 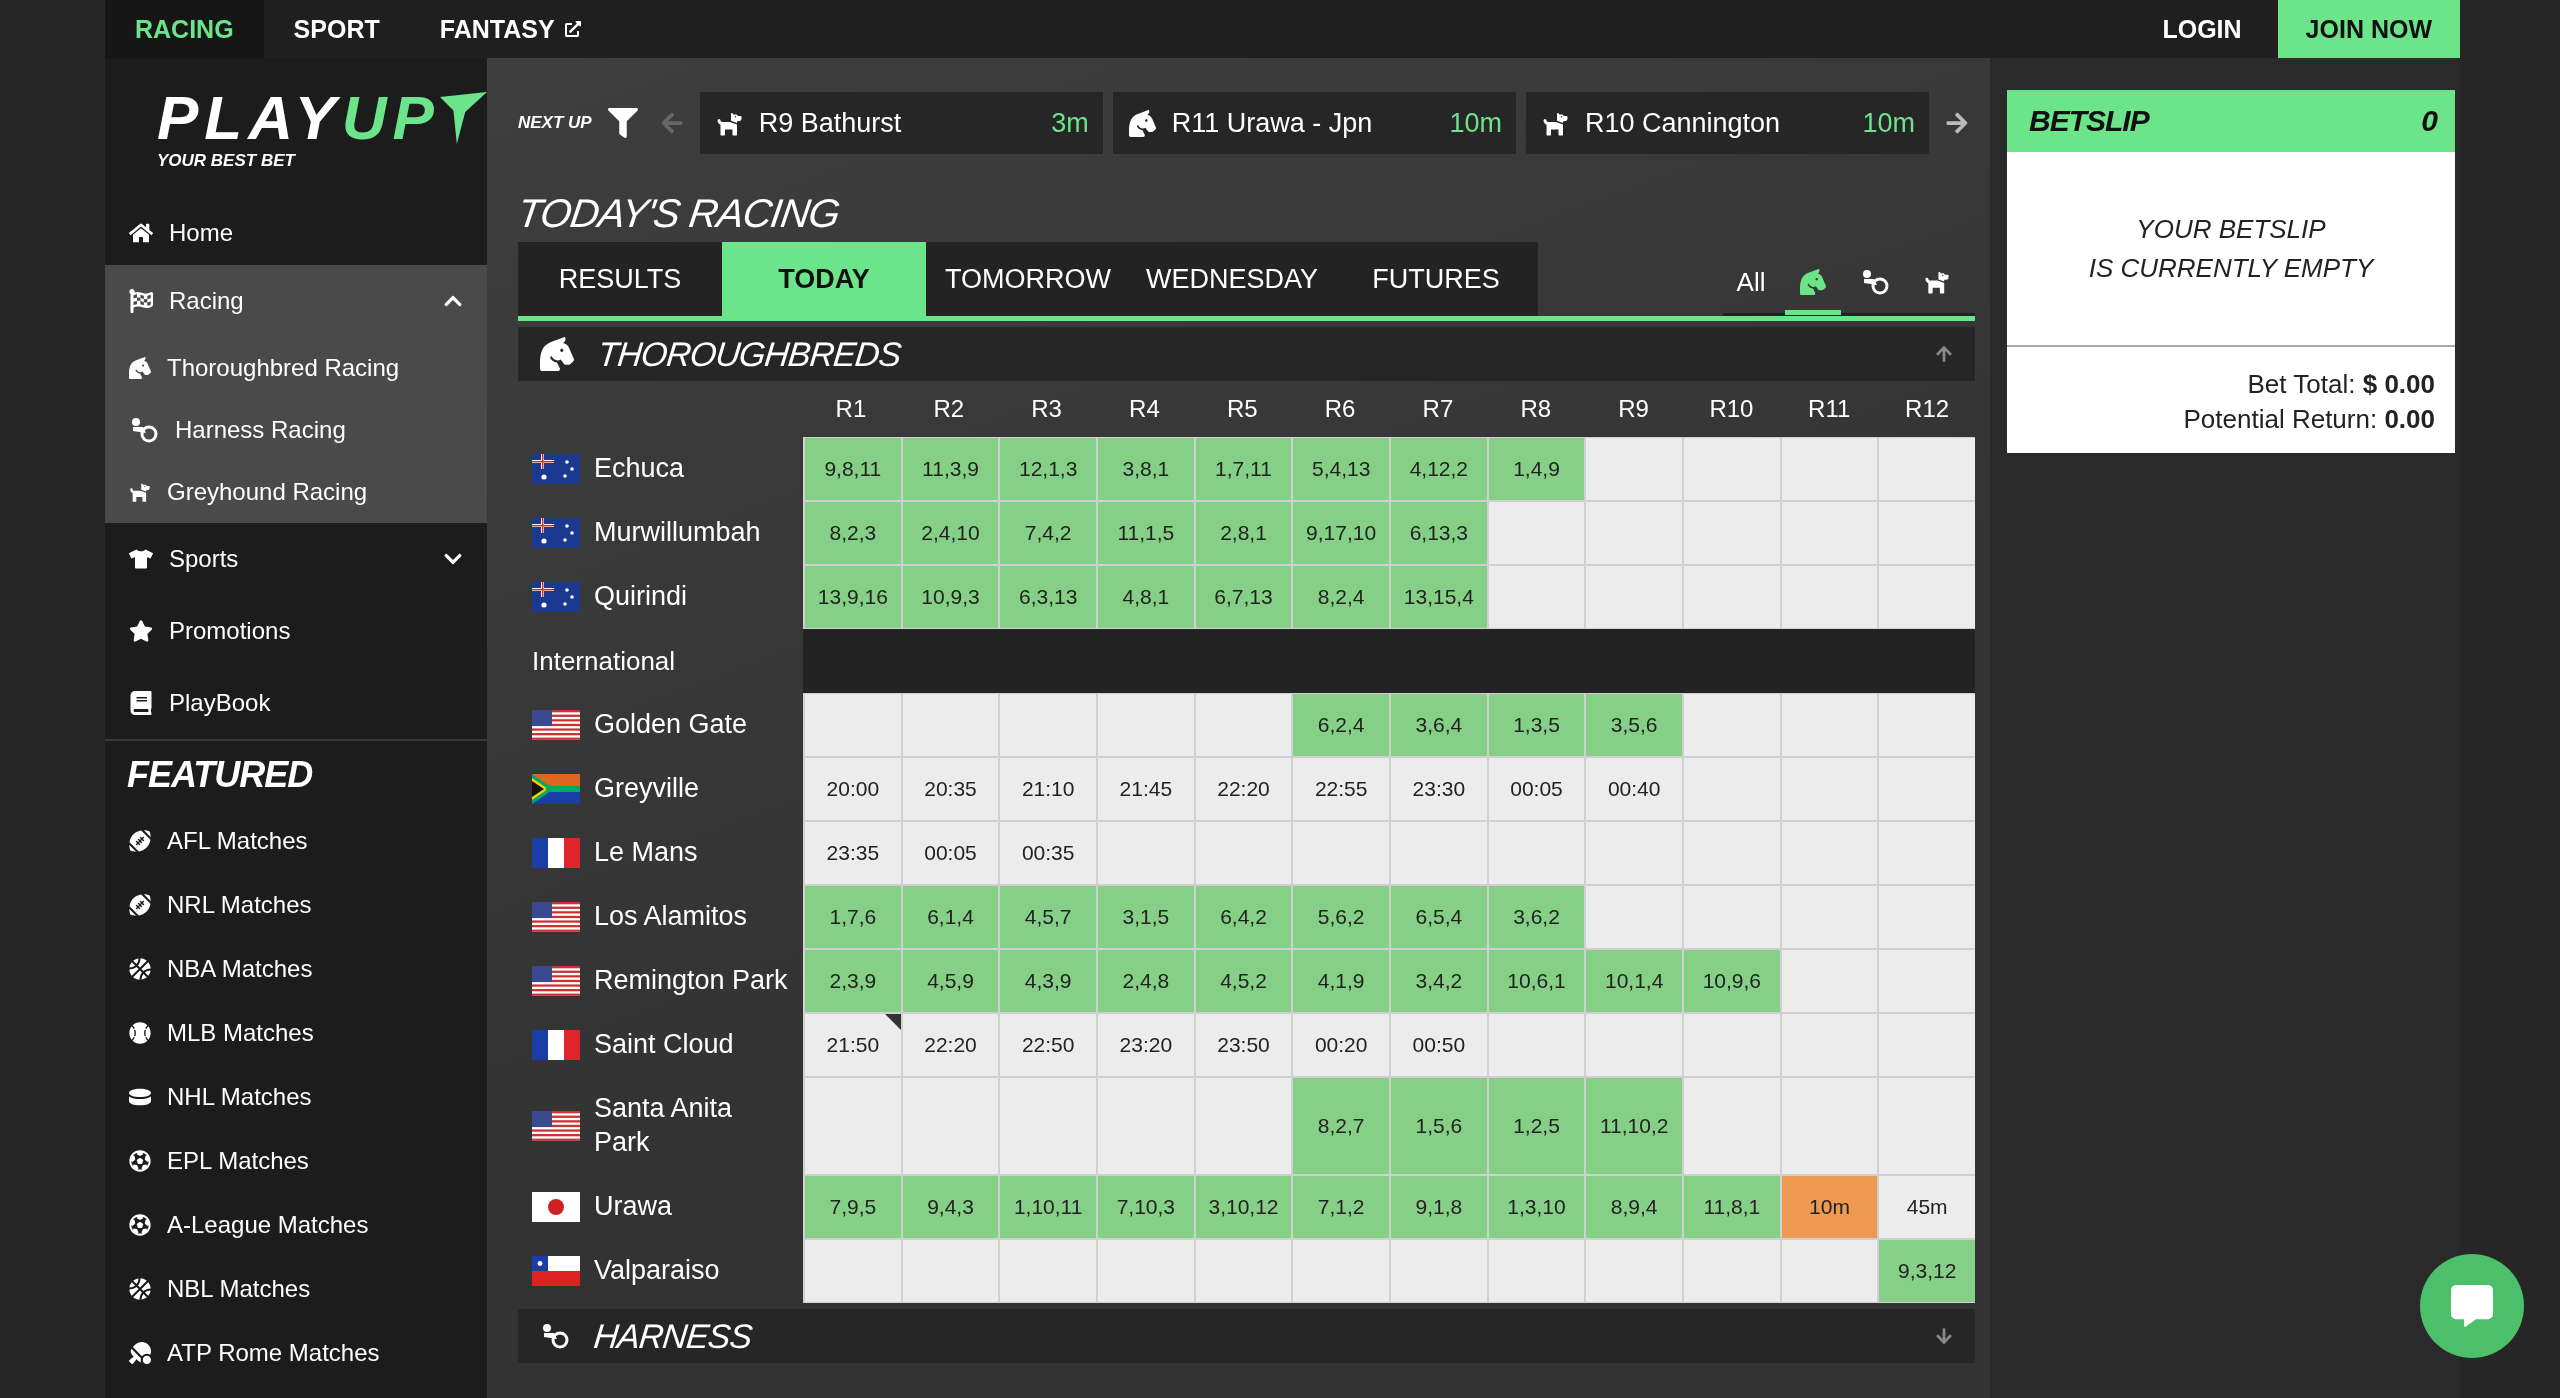 I want to click on login-button: LOGIN, so click(x=2202, y=29).